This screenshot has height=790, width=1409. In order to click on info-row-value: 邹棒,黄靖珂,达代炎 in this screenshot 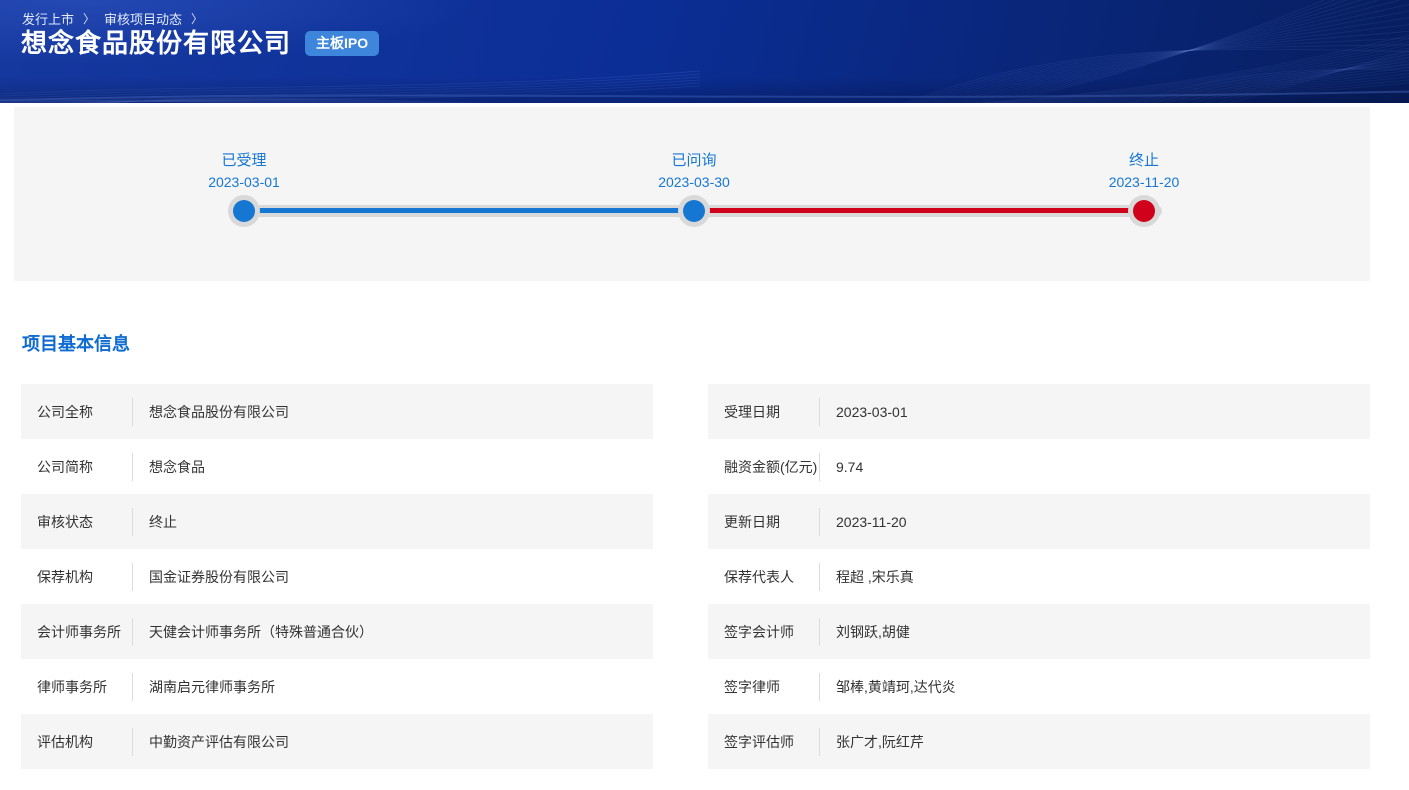, I will do `click(896, 686)`.